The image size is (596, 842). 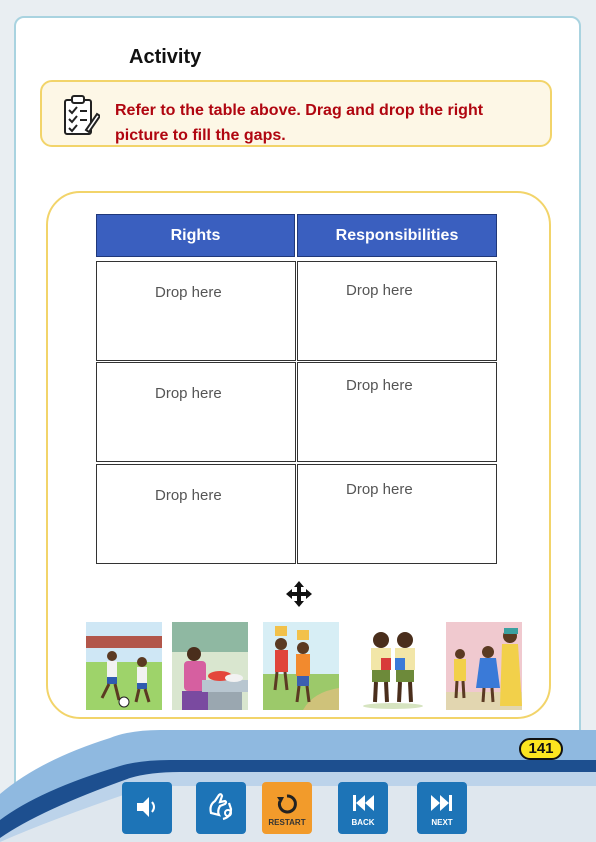 I want to click on page-number-badge: 141, so click(x=541, y=749).